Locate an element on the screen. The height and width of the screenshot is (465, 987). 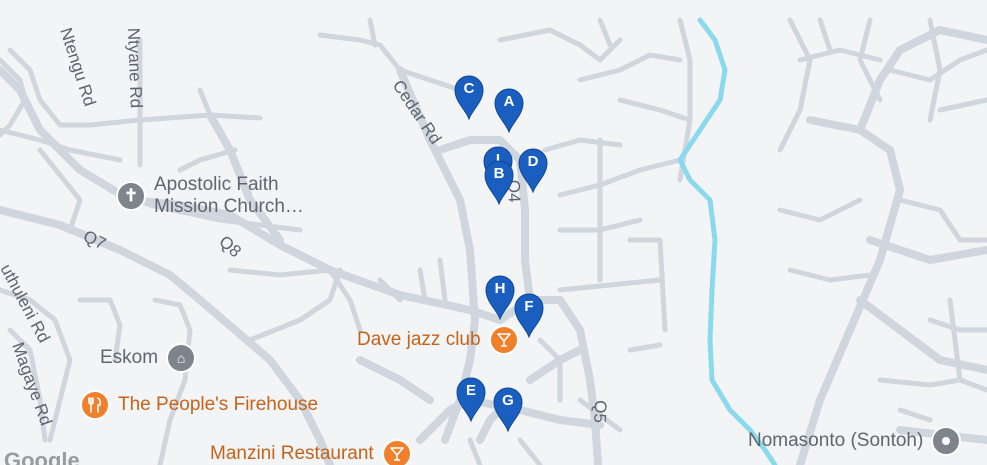
restaurant-icon is located at coordinates (95, 405).